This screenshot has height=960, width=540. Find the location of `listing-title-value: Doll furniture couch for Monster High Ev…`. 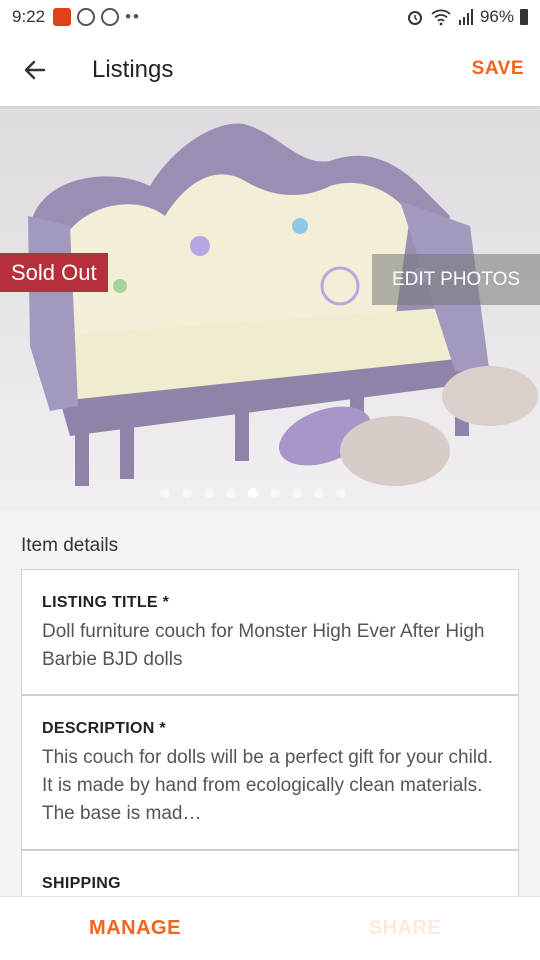

listing-title-value: Doll furniture couch for Monster High Ev… is located at coordinates (263, 645).